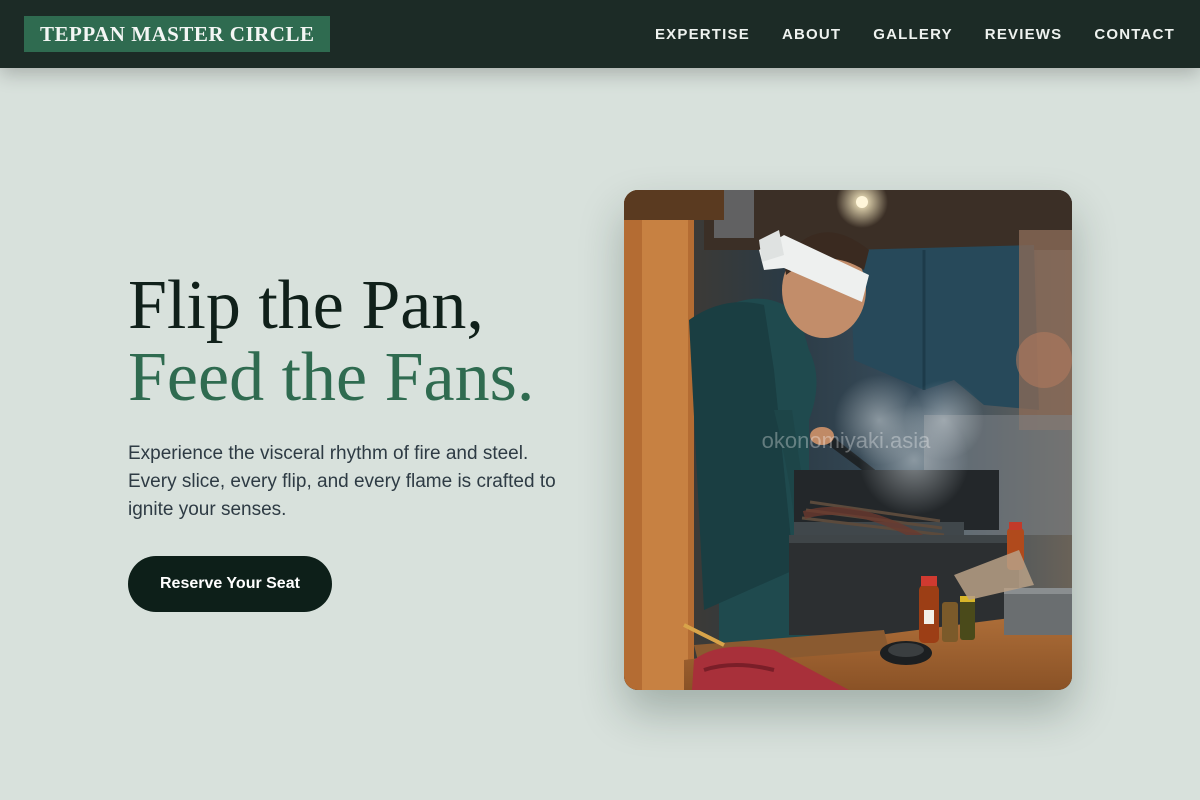  I want to click on headline-line-1: Flip the Pan,, so click(306, 305).